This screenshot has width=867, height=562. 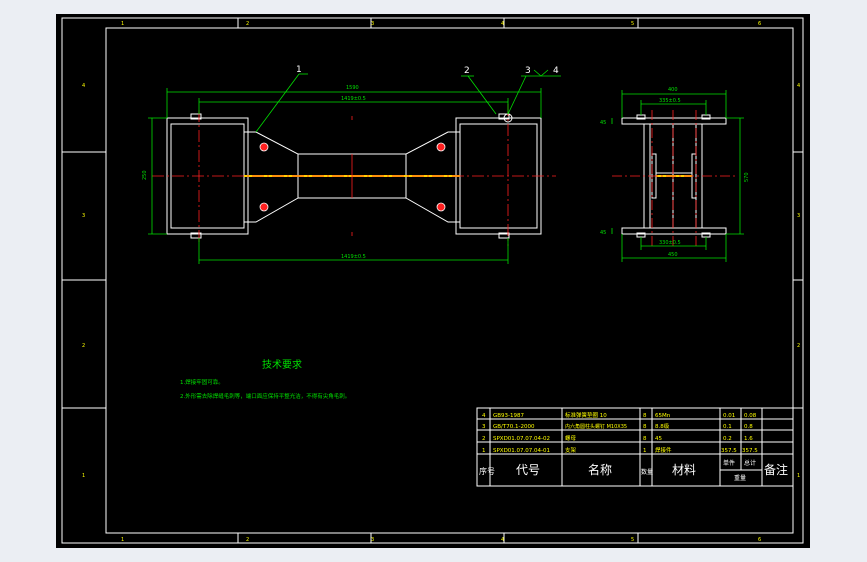 What do you see at coordinates (662, 426) in the screenshot?
I see `bom-cell: 8.8级` at bounding box center [662, 426].